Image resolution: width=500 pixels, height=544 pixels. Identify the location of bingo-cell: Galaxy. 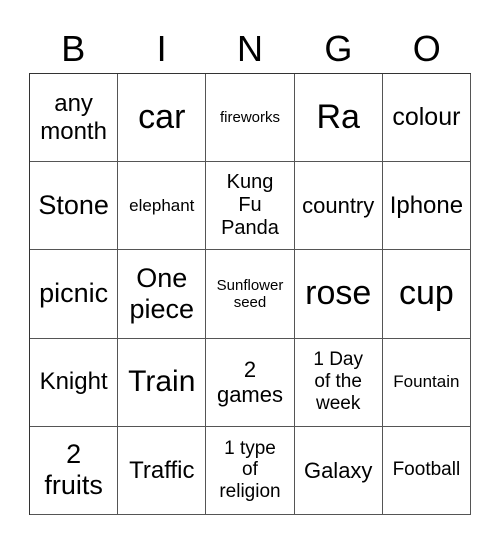
(338, 470).